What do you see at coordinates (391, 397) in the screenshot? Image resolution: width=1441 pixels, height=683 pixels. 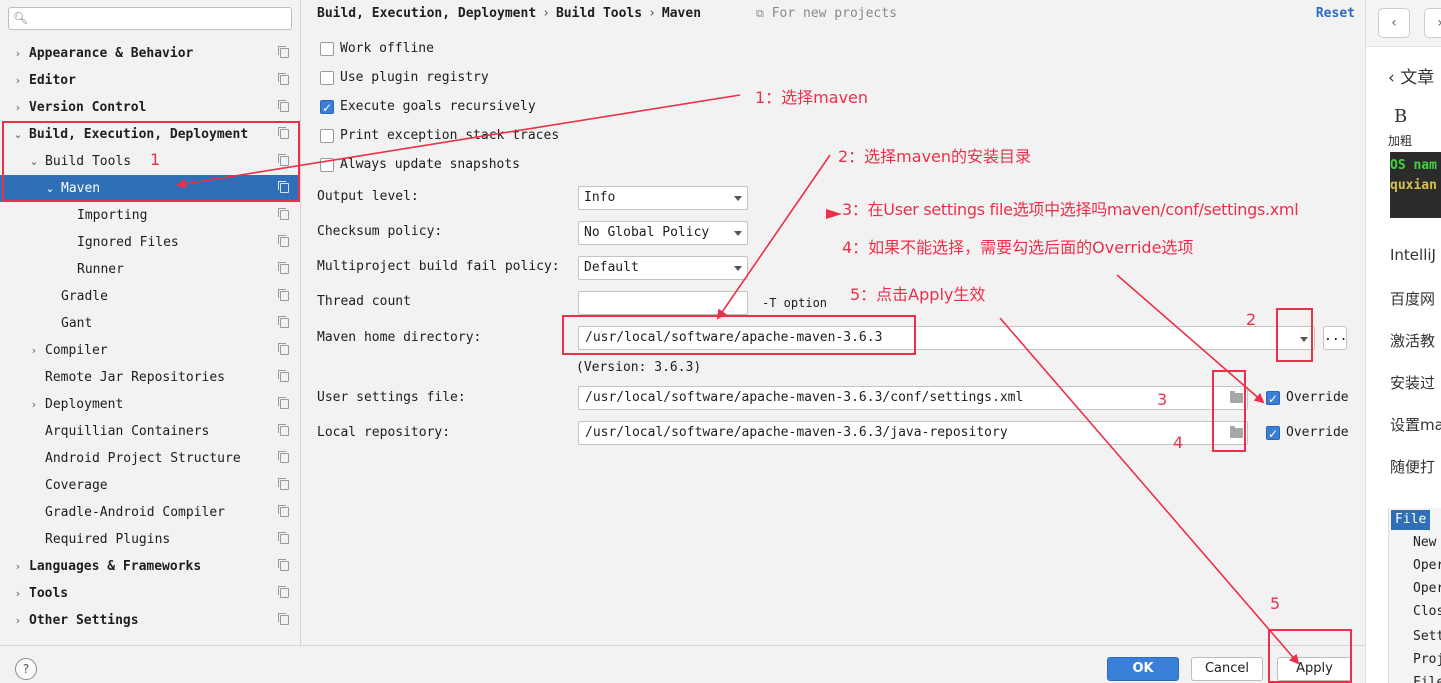 I see `user-settings-label: User settings file:` at bounding box center [391, 397].